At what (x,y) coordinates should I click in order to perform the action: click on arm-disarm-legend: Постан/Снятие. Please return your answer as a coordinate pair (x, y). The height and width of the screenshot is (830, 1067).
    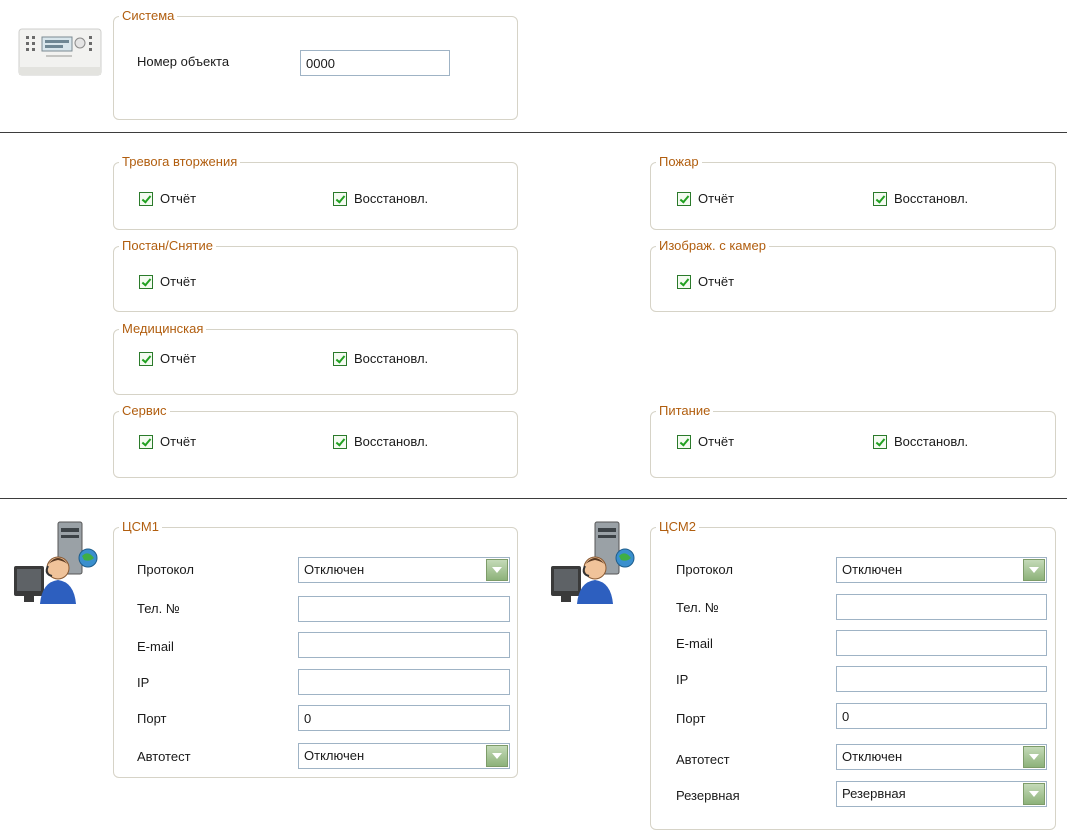
    Looking at the image, I should click on (167, 245).